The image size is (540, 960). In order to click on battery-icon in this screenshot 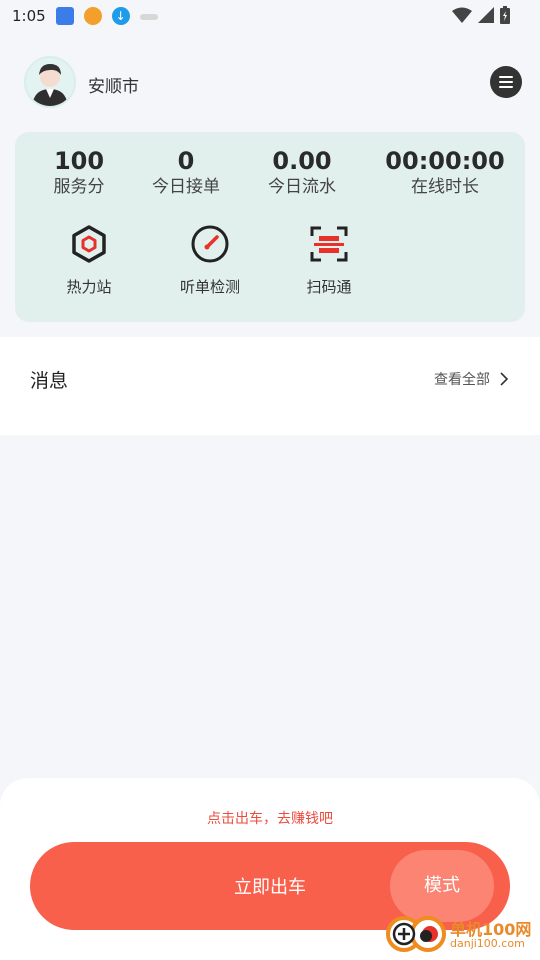, I will do `click(505, 15)`.